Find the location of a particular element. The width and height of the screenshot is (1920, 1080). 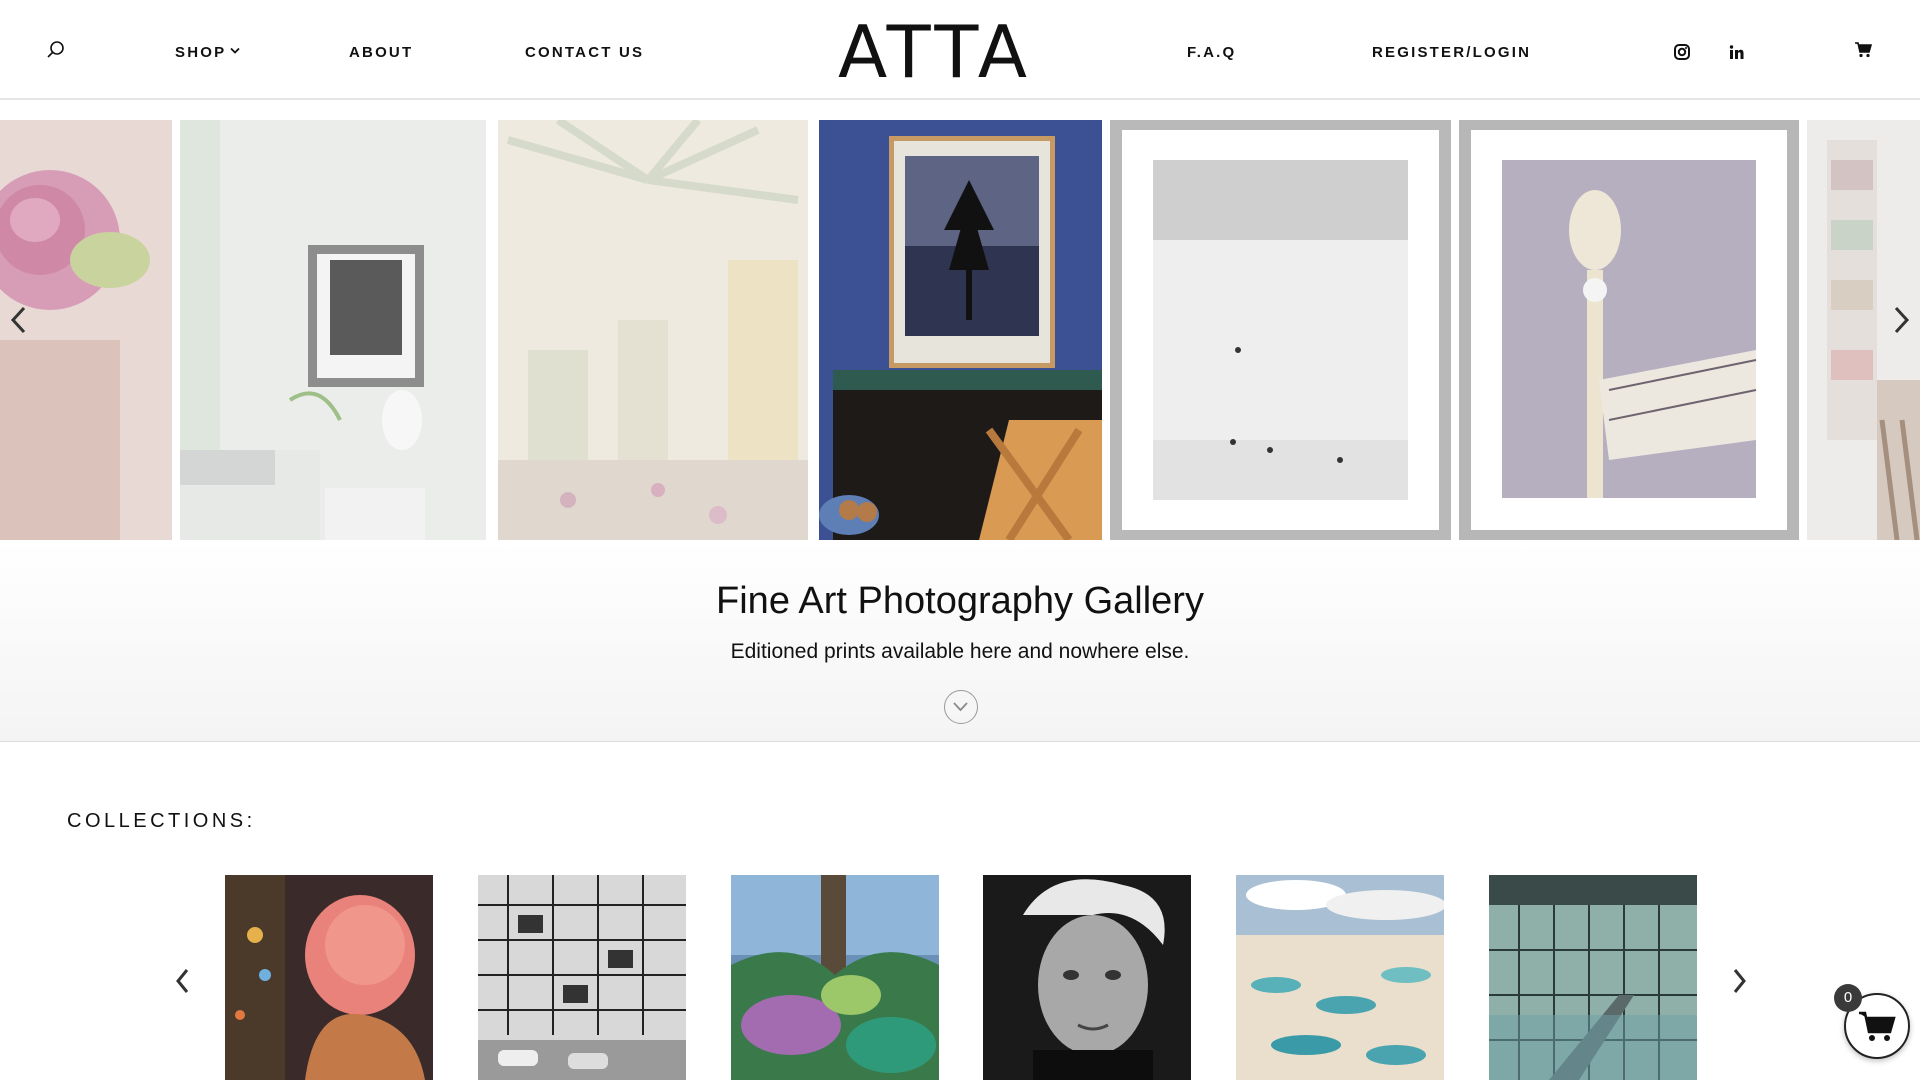

hero-next-arrow-icon is located at coordinates (1902, 320).